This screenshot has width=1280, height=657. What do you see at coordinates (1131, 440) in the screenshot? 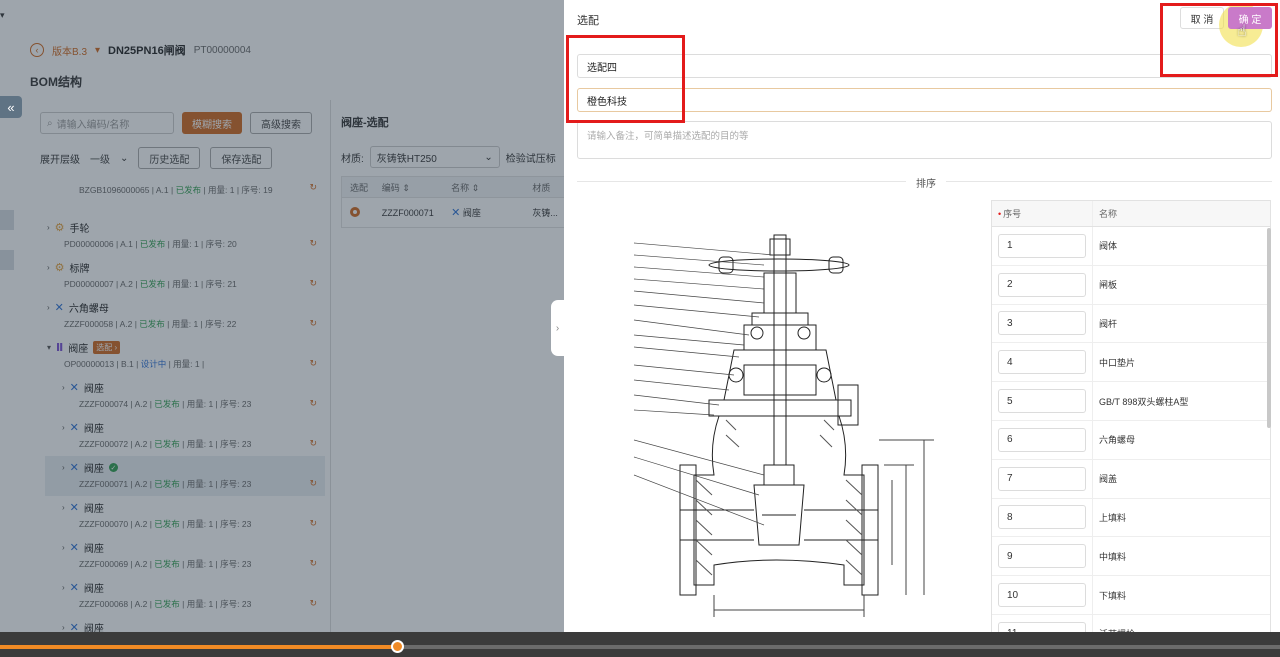
I see `sort-row: 6 六角螺母` at bounding box center [1131, 440].